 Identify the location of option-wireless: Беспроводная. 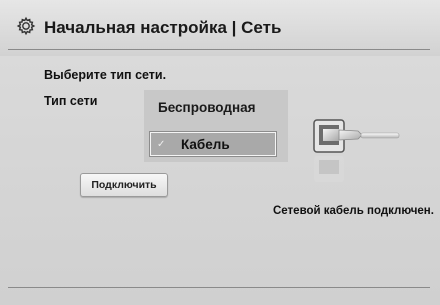
(207, 107).